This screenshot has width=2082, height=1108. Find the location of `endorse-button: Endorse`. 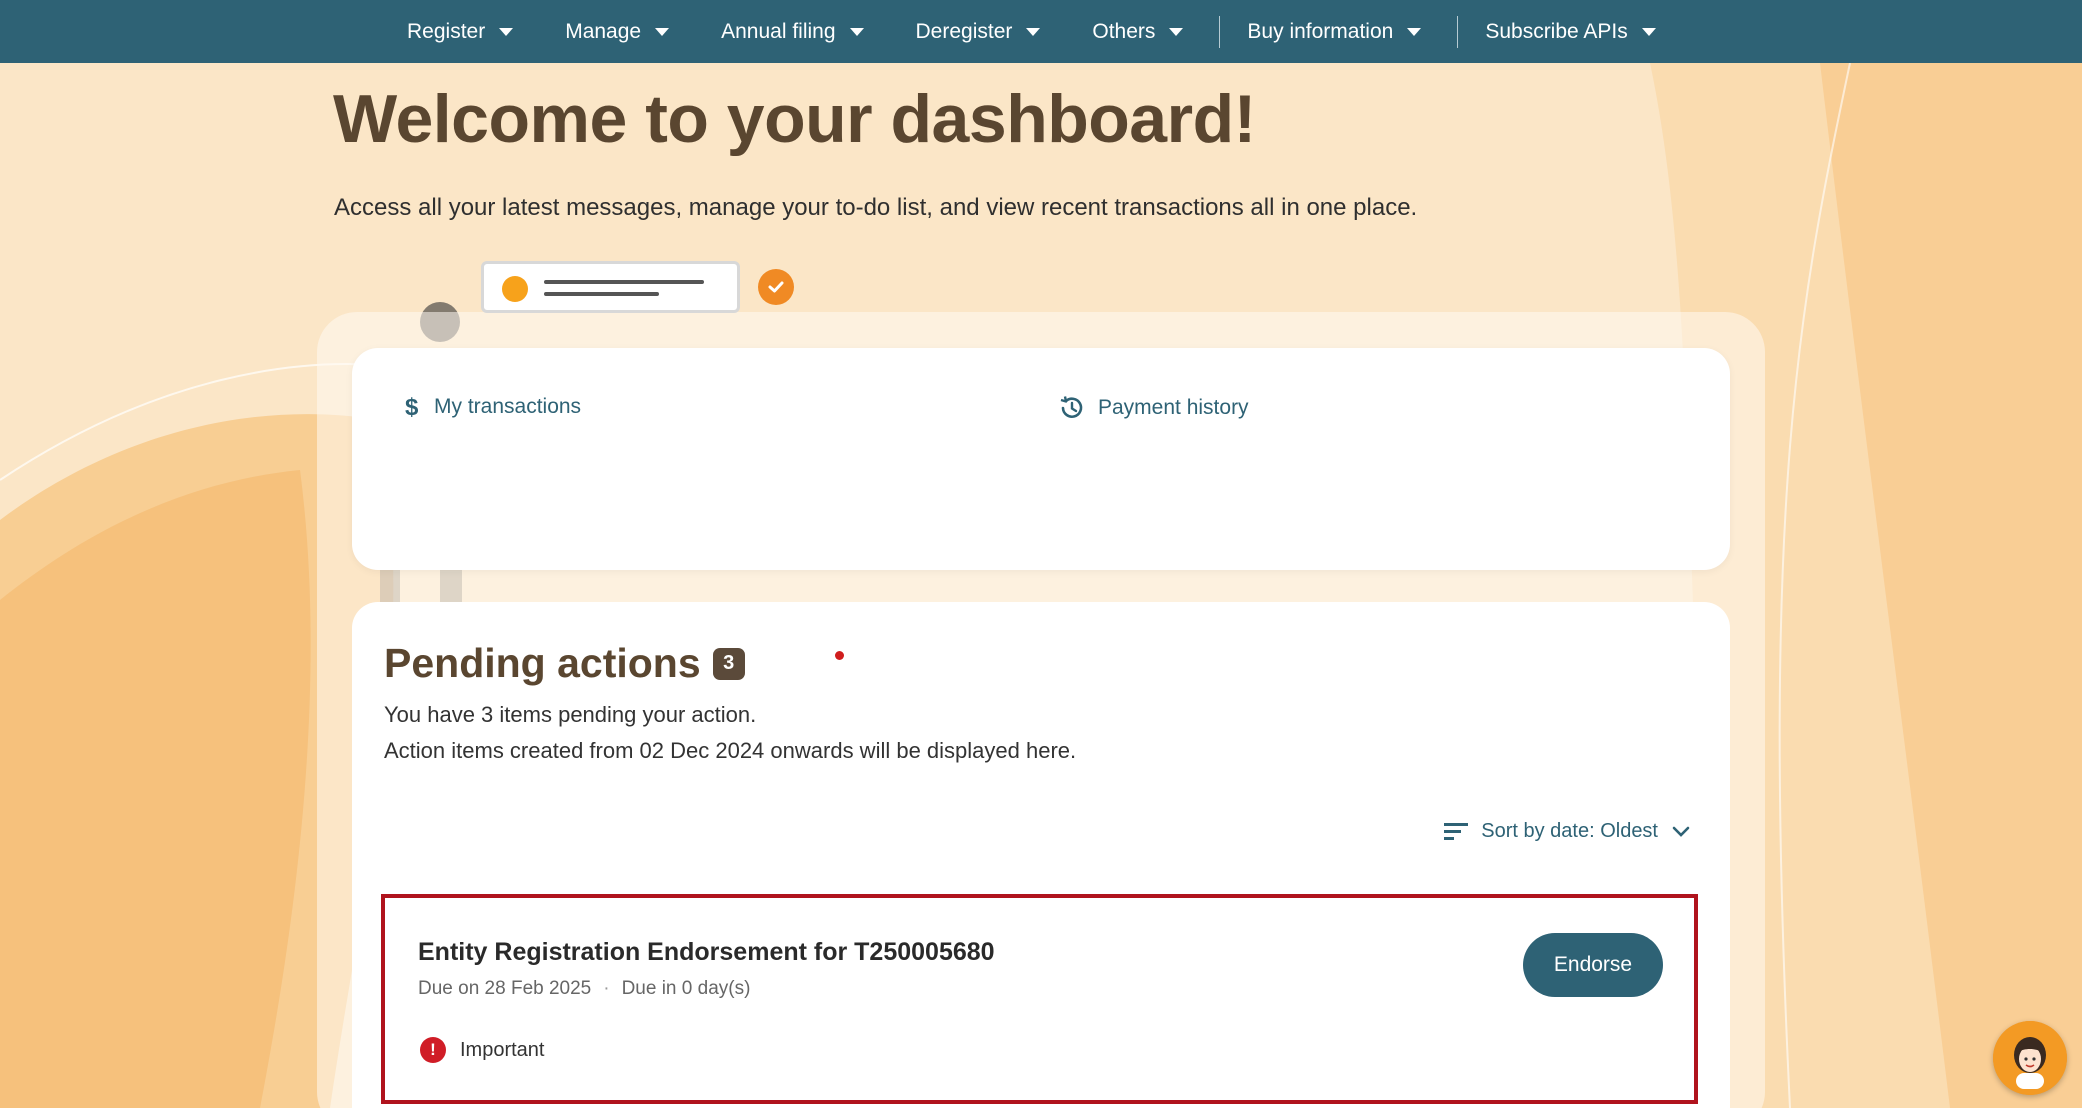

endorse-button: Endorse is located at coordinates (1593, 965).